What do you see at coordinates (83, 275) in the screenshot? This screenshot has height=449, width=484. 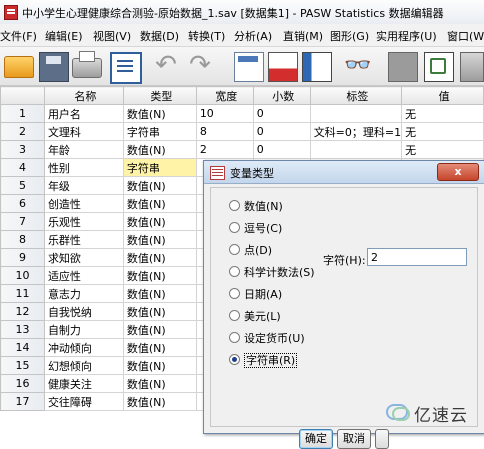 I see `name-cell: 适应性` at bounding box center [83, 275].